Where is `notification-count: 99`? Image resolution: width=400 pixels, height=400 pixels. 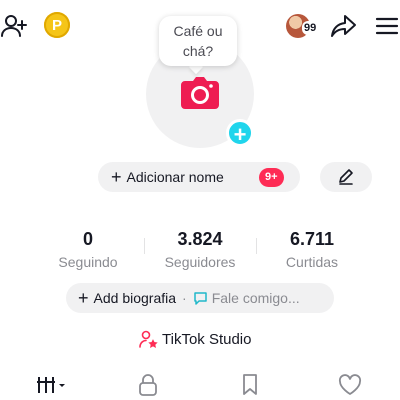
notification-count: 99 is located at coordinates (310, 28).